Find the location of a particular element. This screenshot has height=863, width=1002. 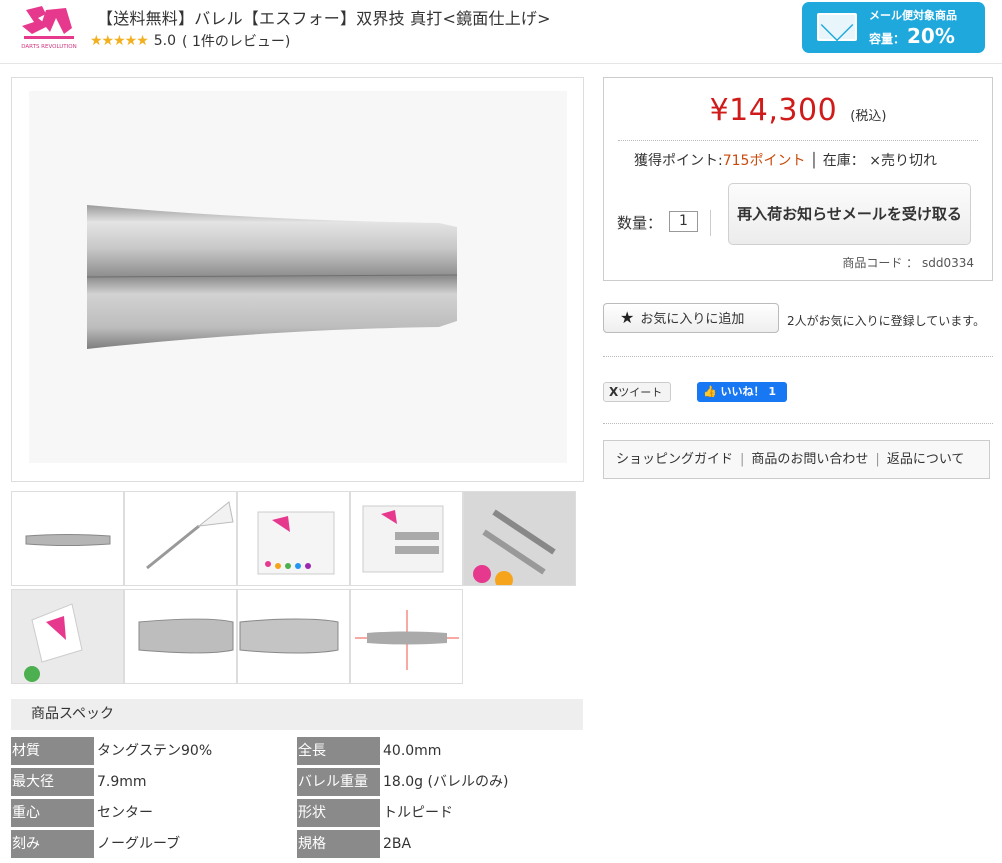

points-stock: 獲得ポイント:715ポイント │ 在庫： ×売り切れ is located at coordinates (785, 161).